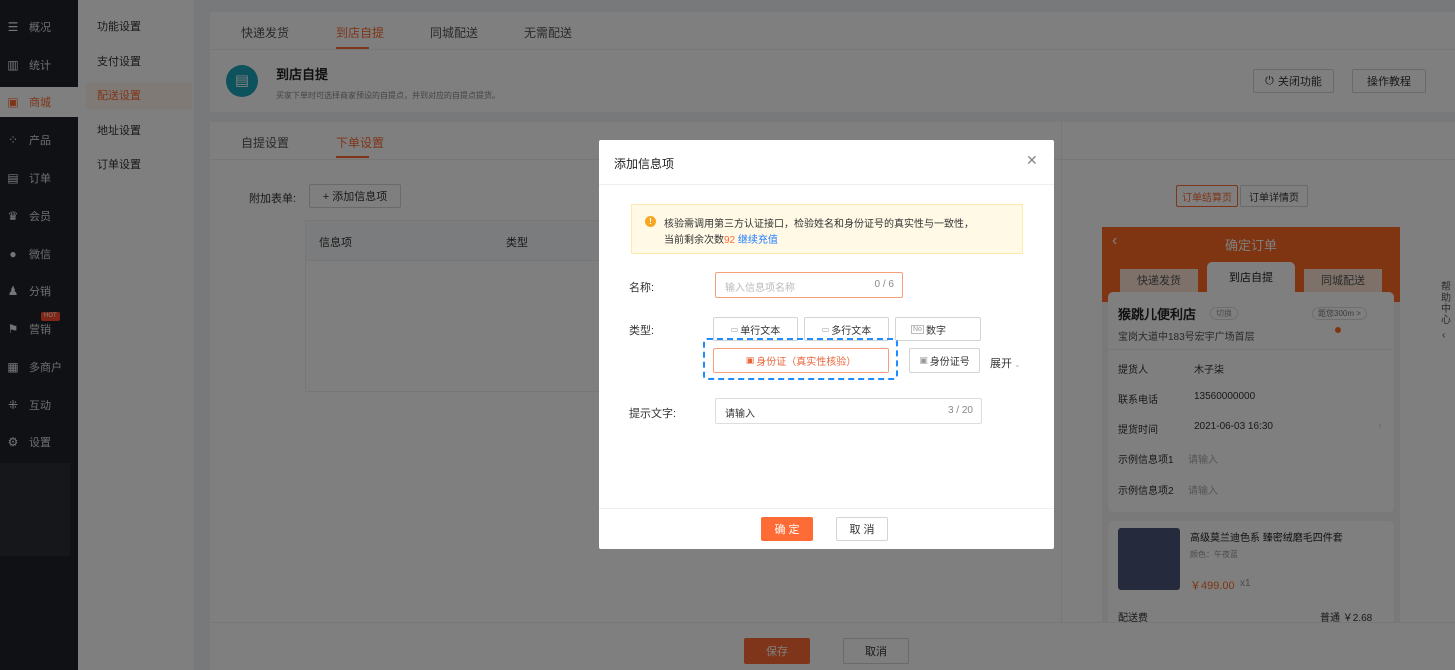  Describe the element at coordinates (730, 240) in the screenshot. I see `remaining-count: 92` at that location.